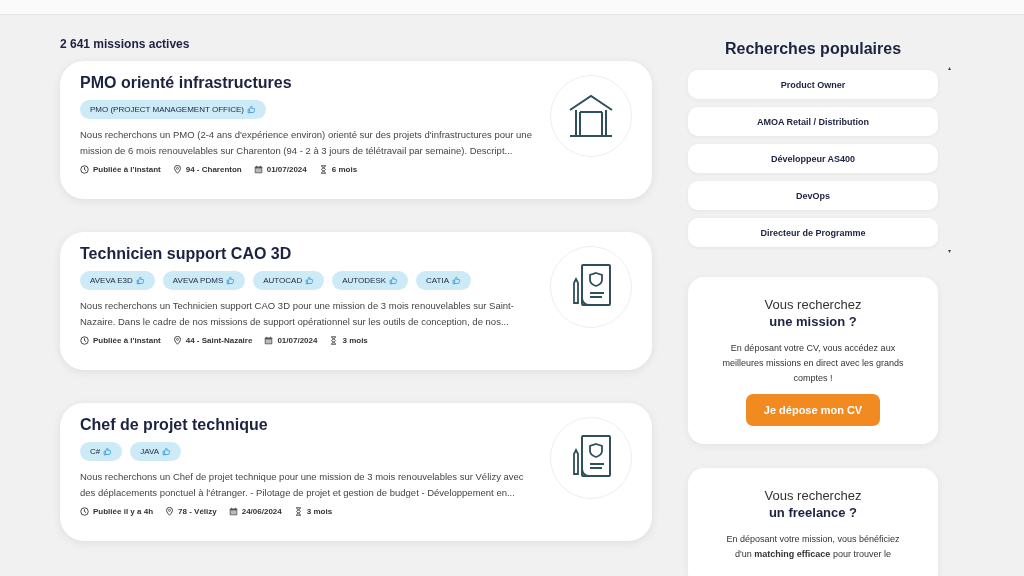 The image size is (1024, 576). What do you see at coordinates (813, 84) in the screenshot?
I see `popular-search-button: Product Owner` at bounding box center [813, 84].